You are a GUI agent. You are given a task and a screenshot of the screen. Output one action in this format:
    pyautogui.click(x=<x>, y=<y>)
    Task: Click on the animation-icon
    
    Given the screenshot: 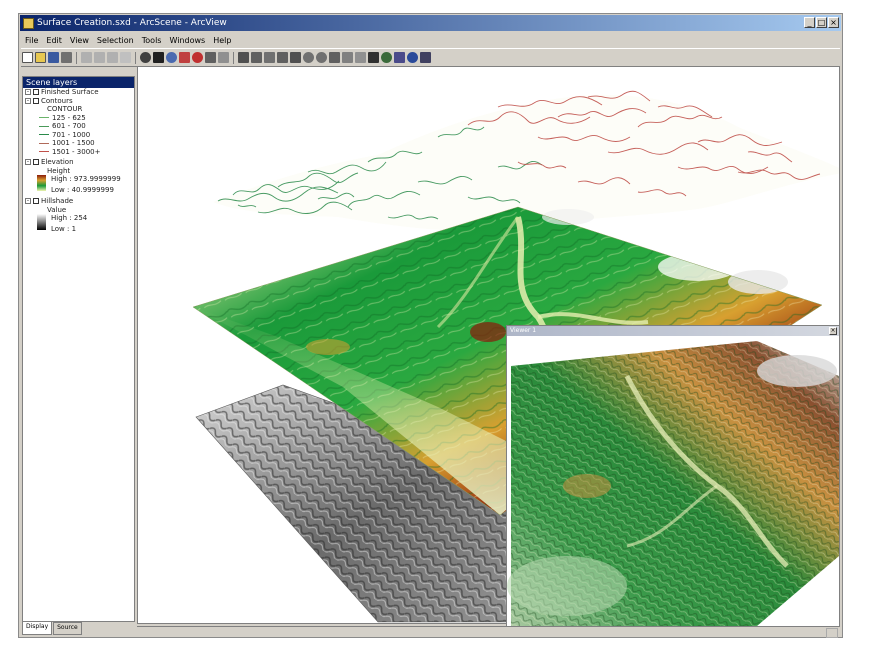 What is the action you would take?
    pyautogui.click(x=210, y=57)
    